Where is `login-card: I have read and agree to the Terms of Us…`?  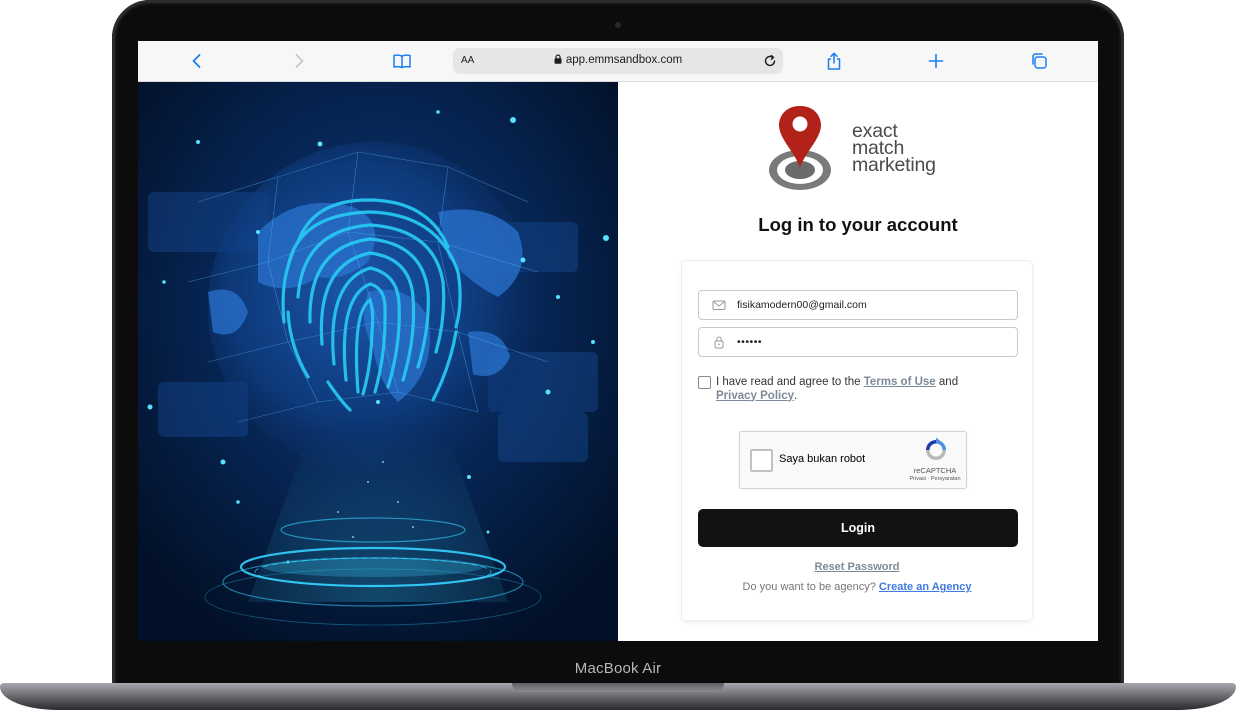
login-card: I have read and agree to the Terms of Us… is located at coordinates (857, 440).